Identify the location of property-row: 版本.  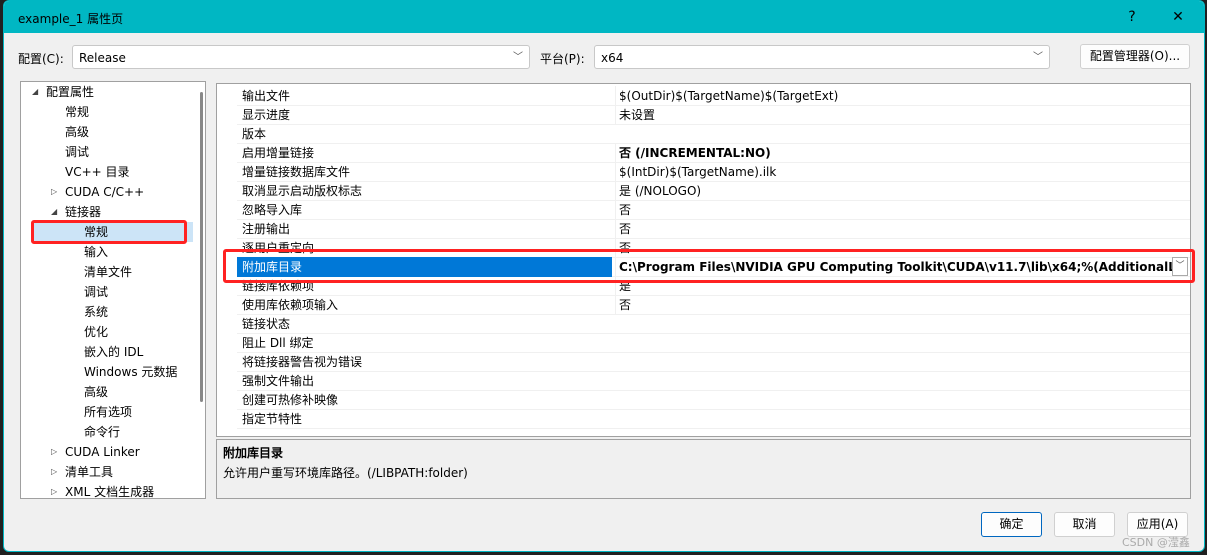
(713, 134).